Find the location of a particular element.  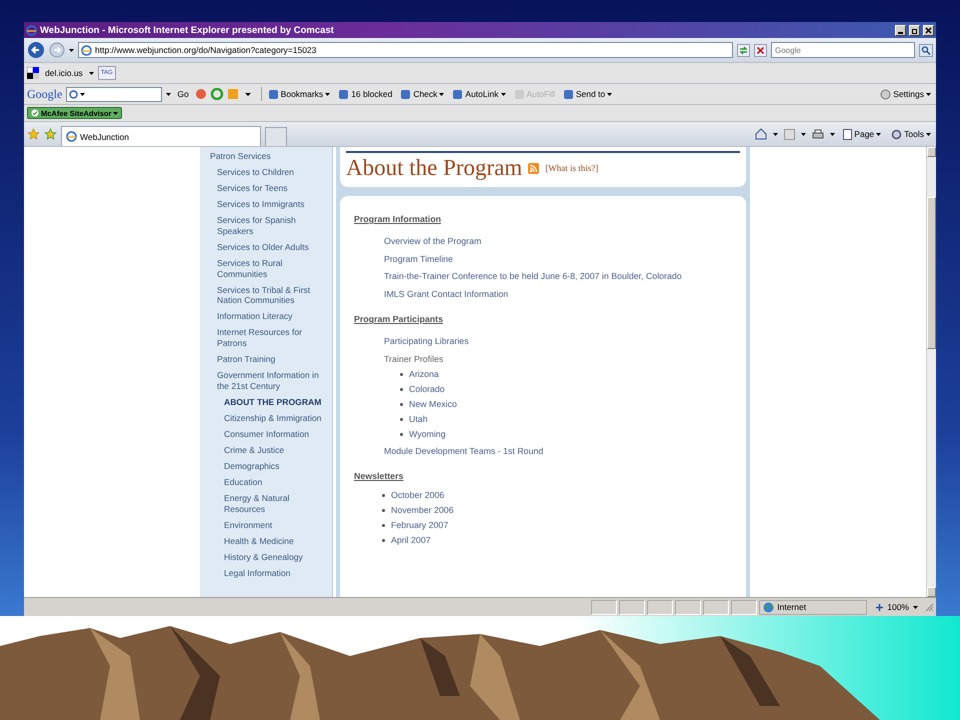

toolbar-button: AutoLink is located at coordinates (479, 94).